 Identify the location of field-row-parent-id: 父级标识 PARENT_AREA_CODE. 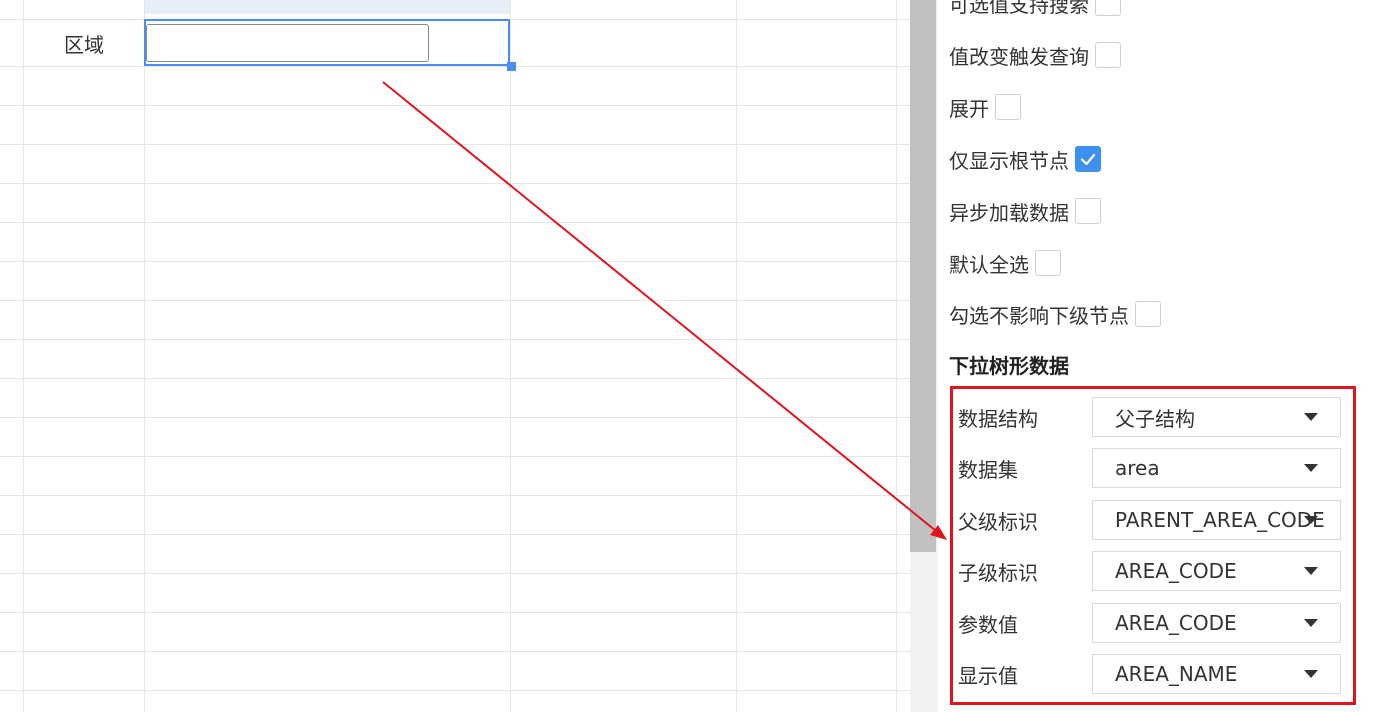
(1153, 520).